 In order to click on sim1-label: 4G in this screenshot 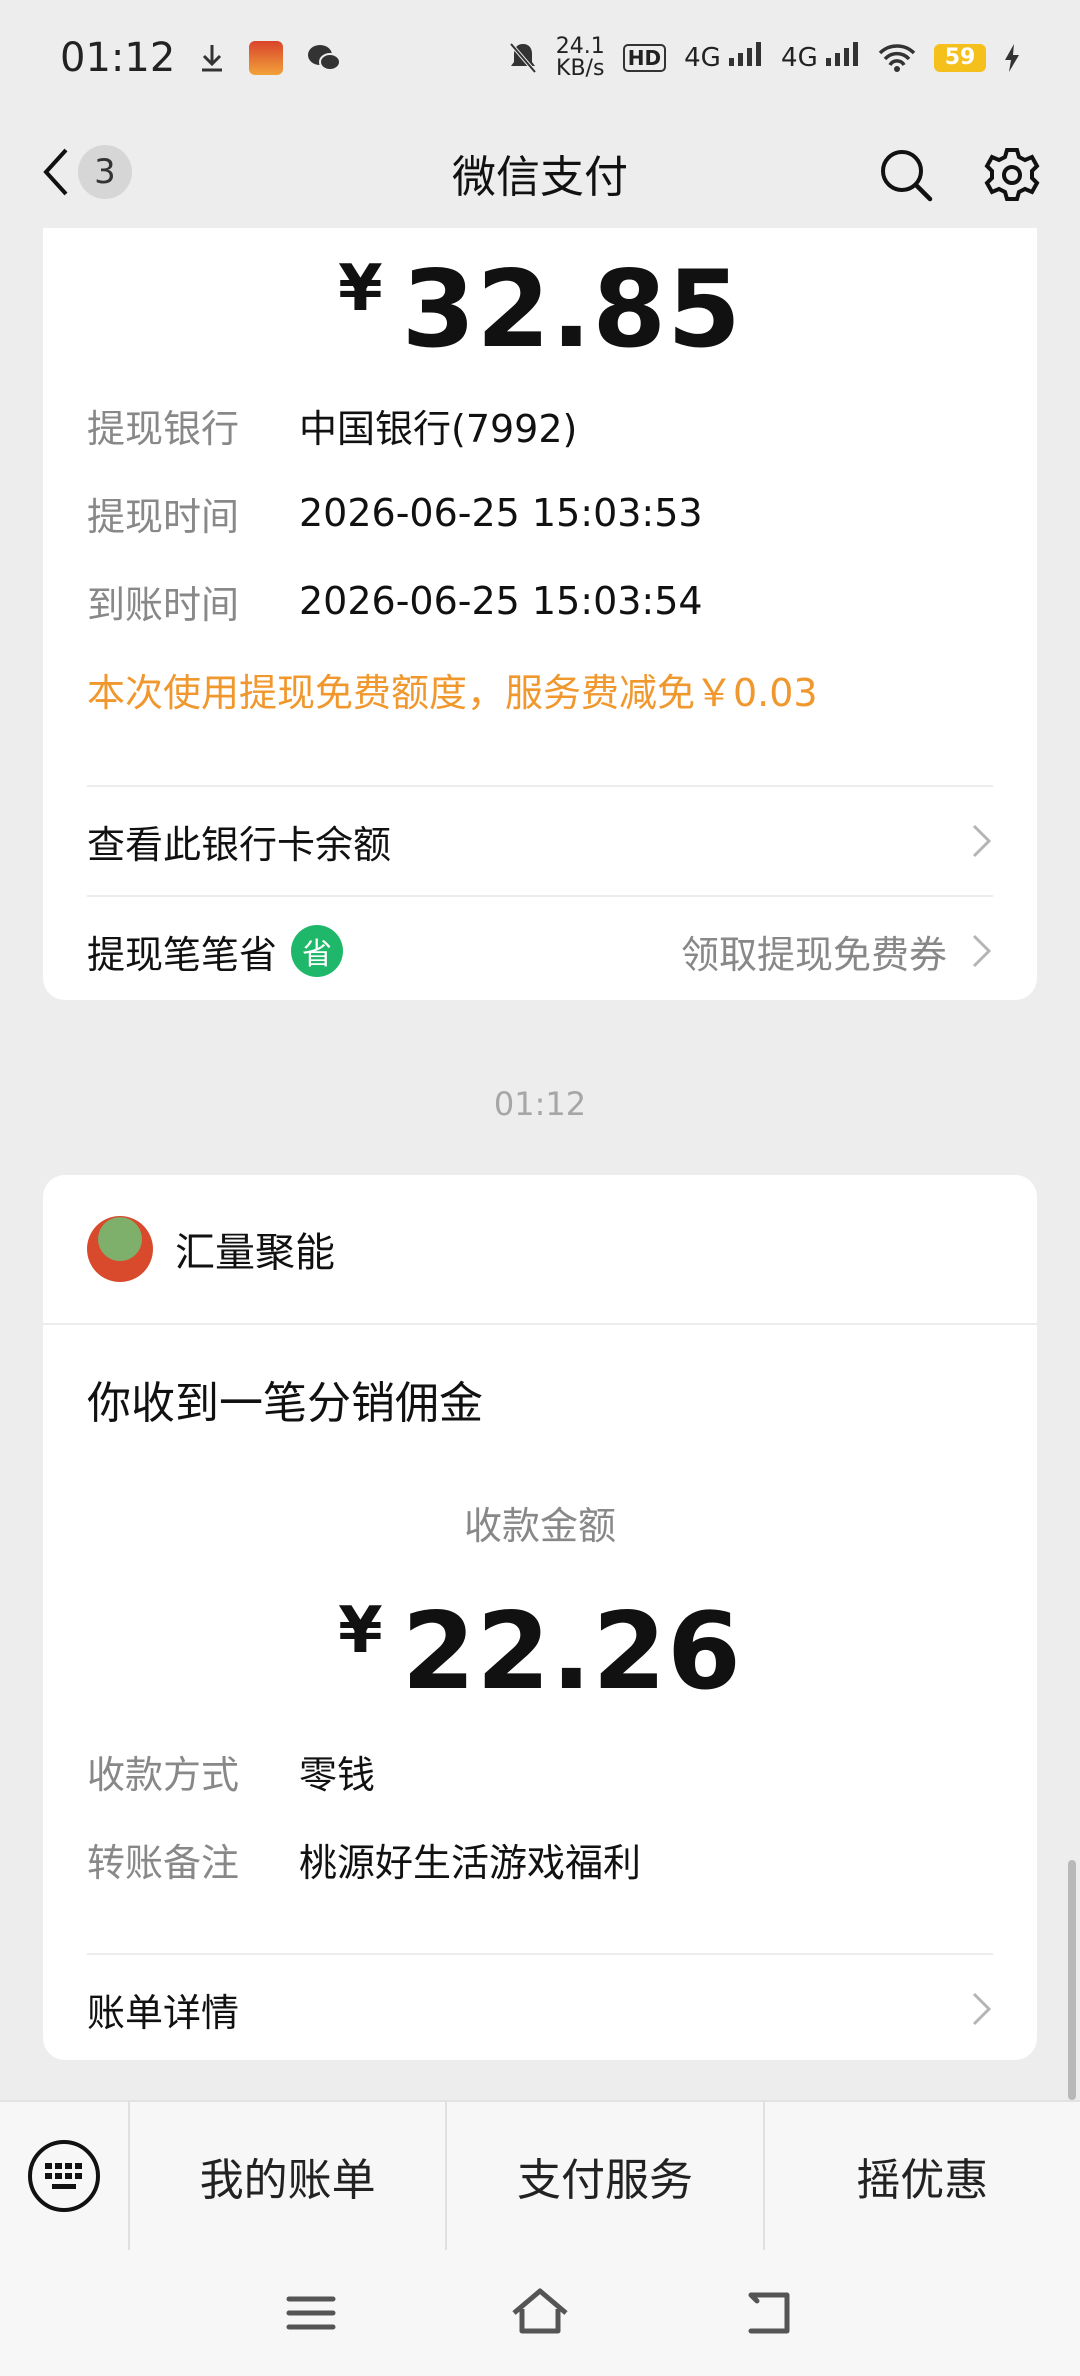, I will do `click(702, 58)`.